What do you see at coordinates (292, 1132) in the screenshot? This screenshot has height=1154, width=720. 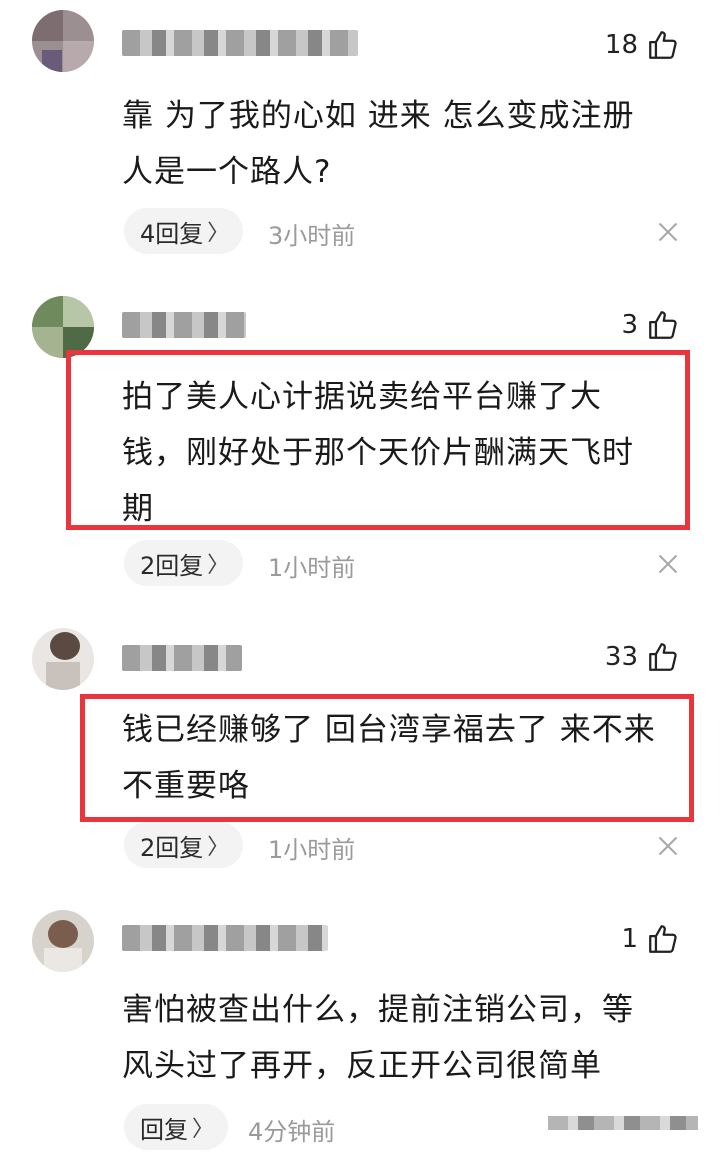 I see `timestamp: 4分钟前` at bounding box center [292, 1132].